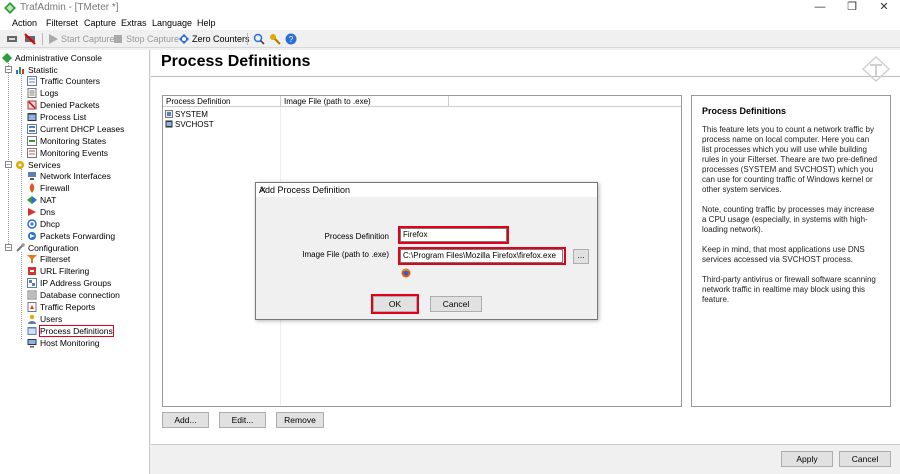 The width and height of the screenshot is (900, 474). What do you see at coordinates (32, 211) in the screenshot?
I see `dns-icon` at bounding box center [32, 211].